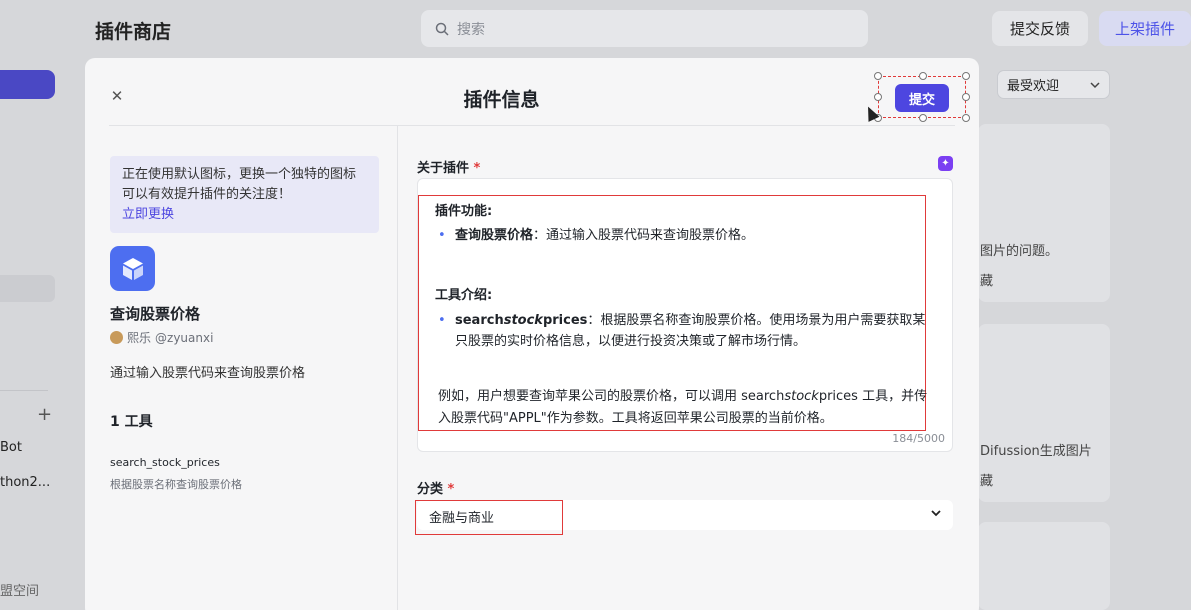 The image size is (1191, 610). I want to click on modal-header: ✕ 插件信息 提交, so click(532, 92).